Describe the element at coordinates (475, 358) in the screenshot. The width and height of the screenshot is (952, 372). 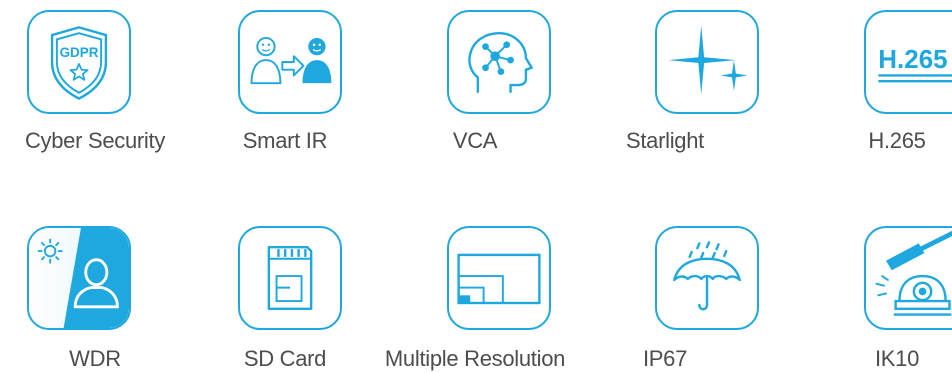
I see `feature-label: Multiple Resolution` at that location.